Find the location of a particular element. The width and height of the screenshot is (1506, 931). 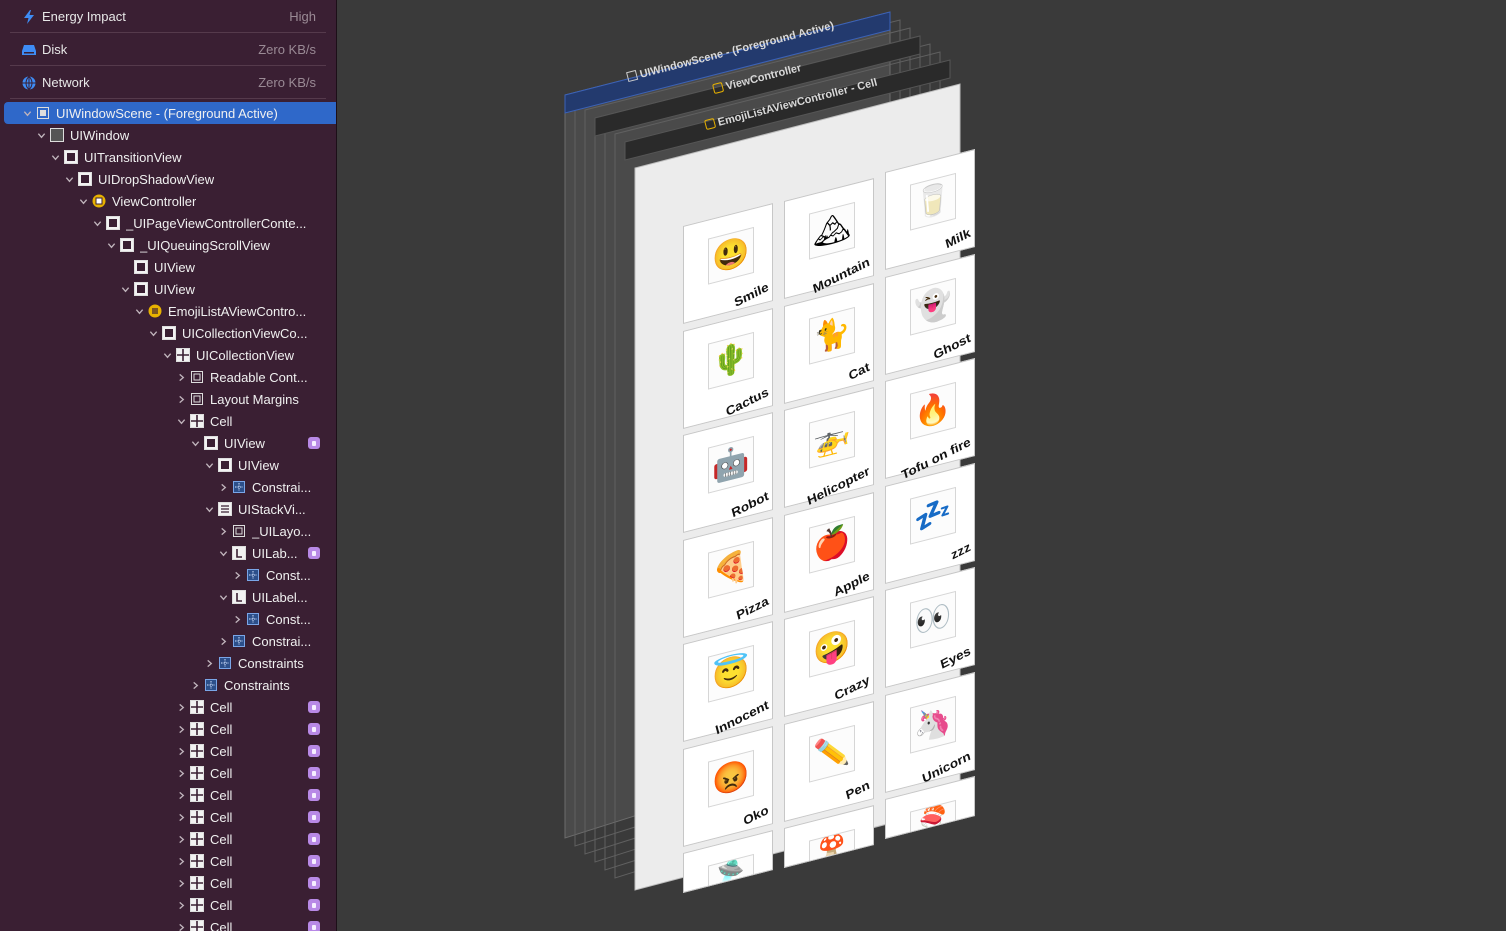

tree-row: _UIQueuingScrollView is located at coordinates (220, 245).